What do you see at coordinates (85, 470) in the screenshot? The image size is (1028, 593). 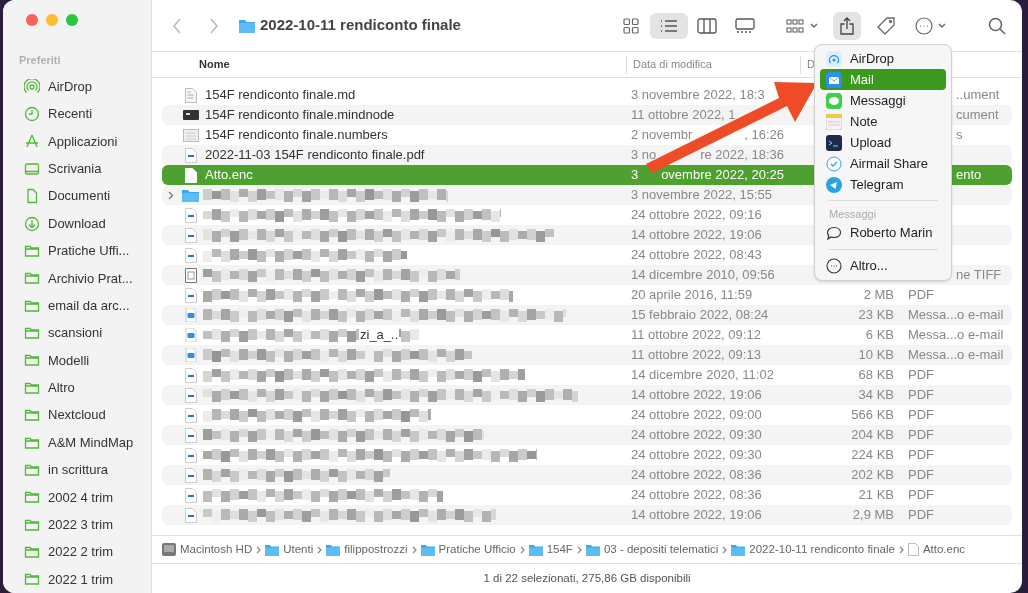 I see `sidebar-item: in scrittura` at bounding box center [85, 470].